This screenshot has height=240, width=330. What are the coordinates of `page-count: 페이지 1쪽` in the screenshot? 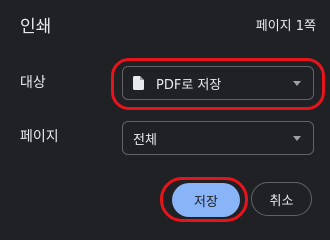 It's located at (285, 26).